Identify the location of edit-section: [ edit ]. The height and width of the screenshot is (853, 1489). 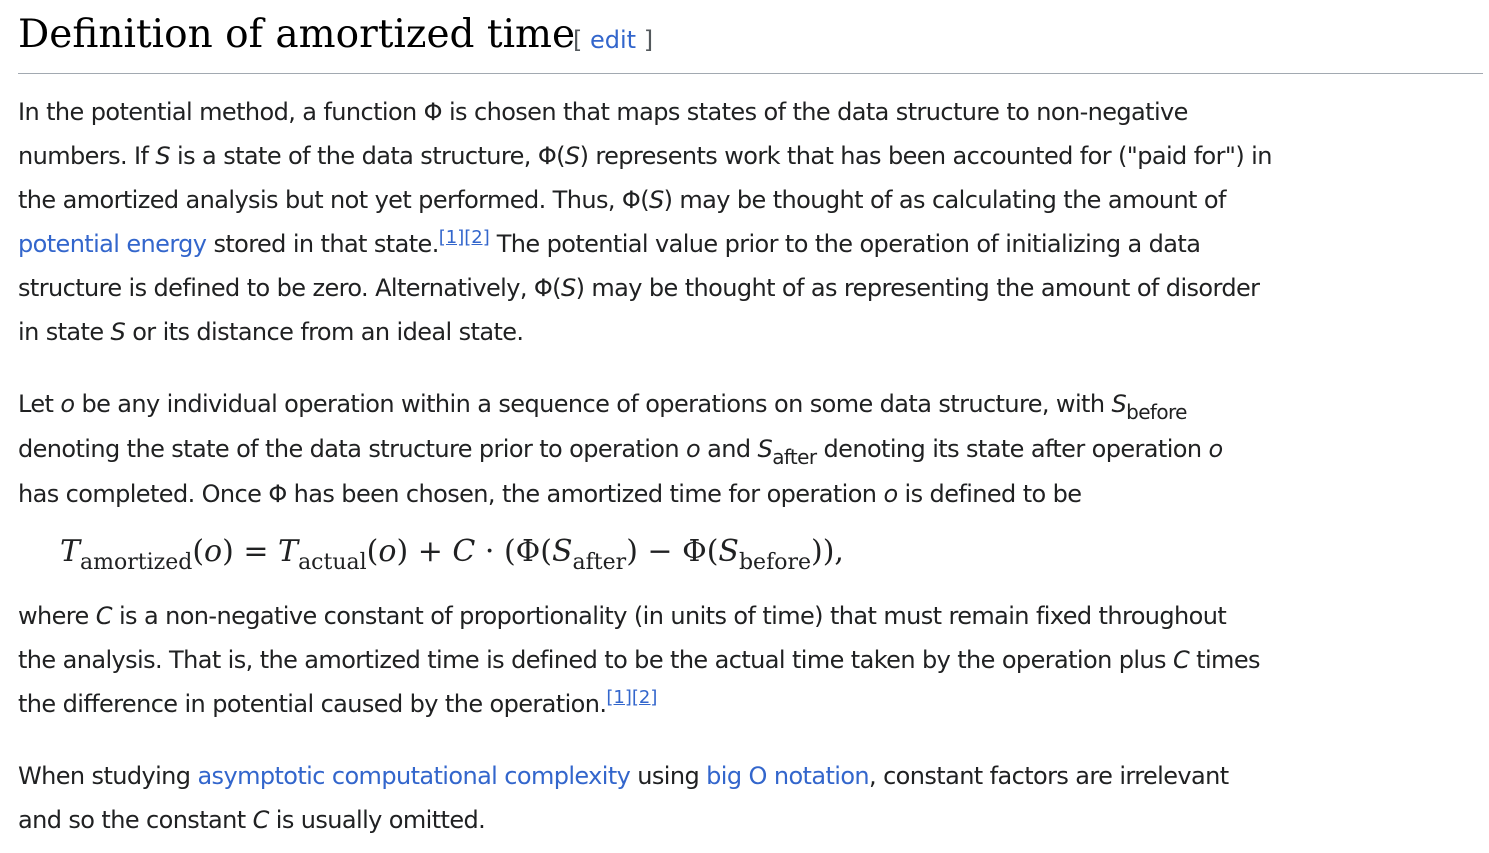
(613, 40).